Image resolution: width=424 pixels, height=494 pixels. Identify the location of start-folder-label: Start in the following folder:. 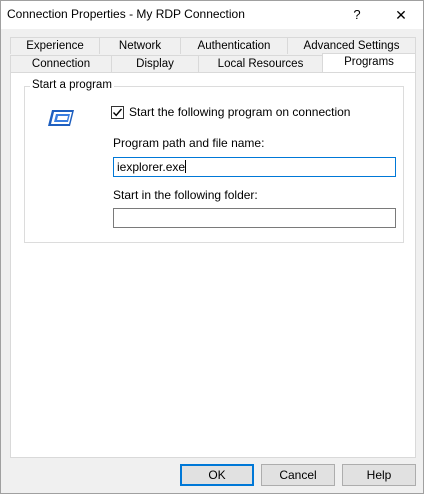
(185, 195).